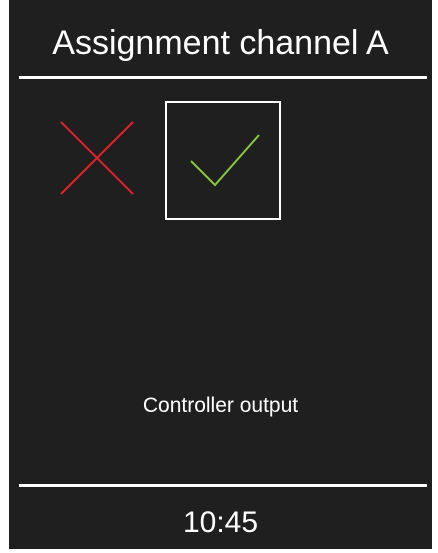  What do you see at coordinates (220, 43) in the screenshot?
I see `screen-title: Assignment channel A` at bounding box center [220, 43].